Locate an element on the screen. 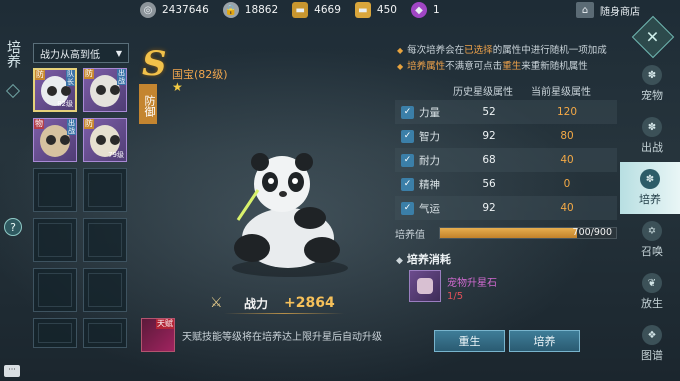  note-highlight: 重生 is located at coordinates (512, 66).